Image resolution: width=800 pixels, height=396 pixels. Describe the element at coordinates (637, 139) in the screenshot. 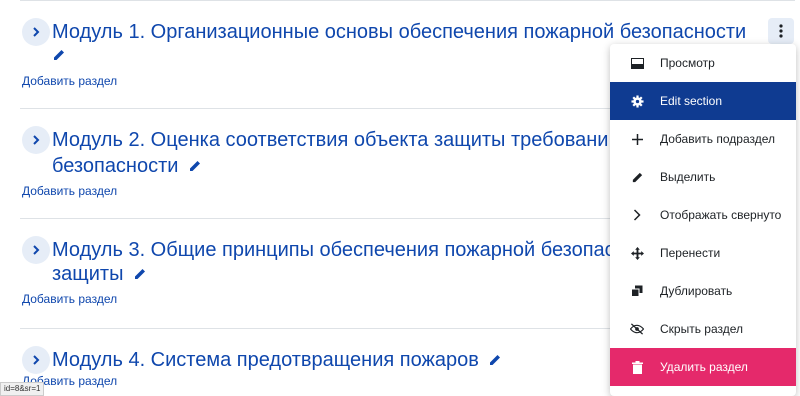

I see `plus-icon` at that location.